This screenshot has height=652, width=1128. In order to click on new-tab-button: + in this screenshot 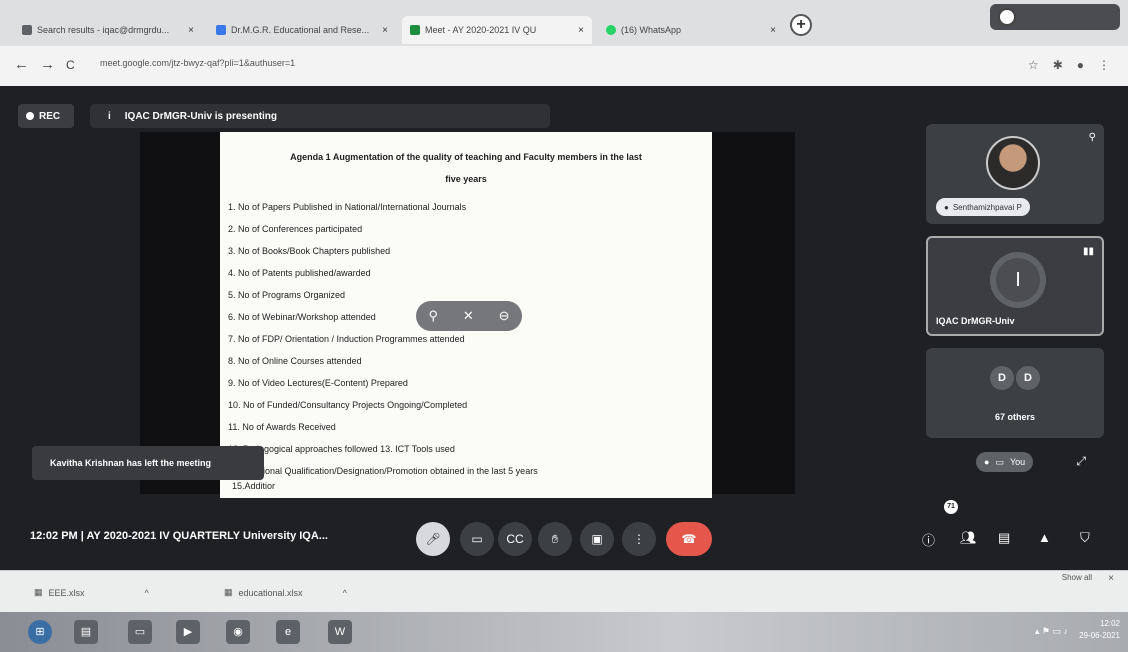, I will do `click(801, 25)`.